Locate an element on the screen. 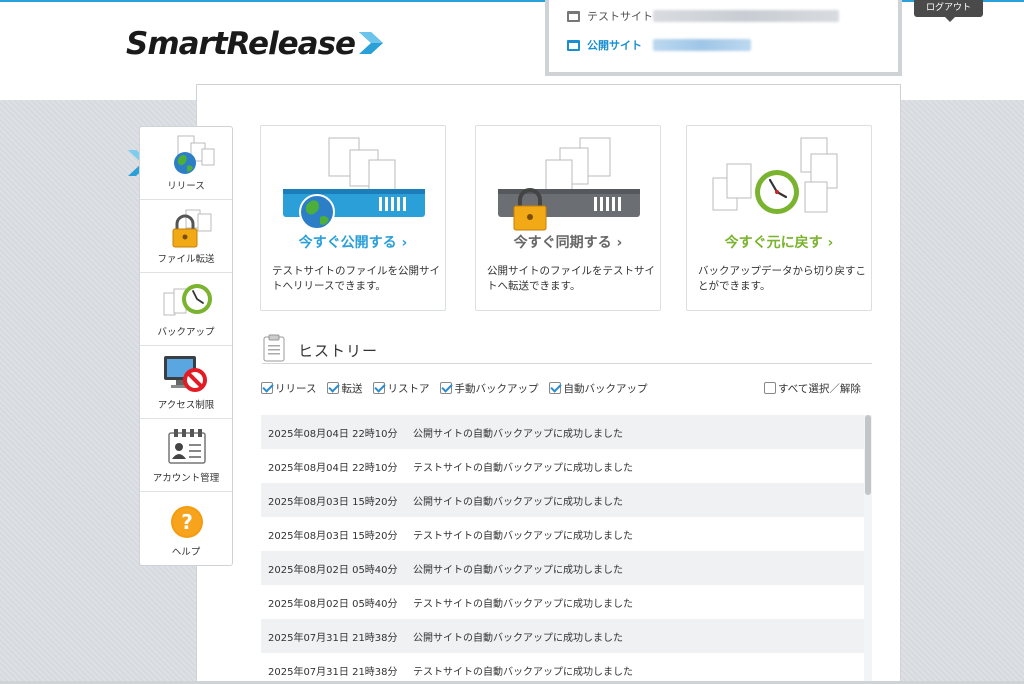  sync-now-card: 今すぐ同期する › 公開サイトのファイルをテストサイトへ転送できます。 is located at coordinates (568, 218).